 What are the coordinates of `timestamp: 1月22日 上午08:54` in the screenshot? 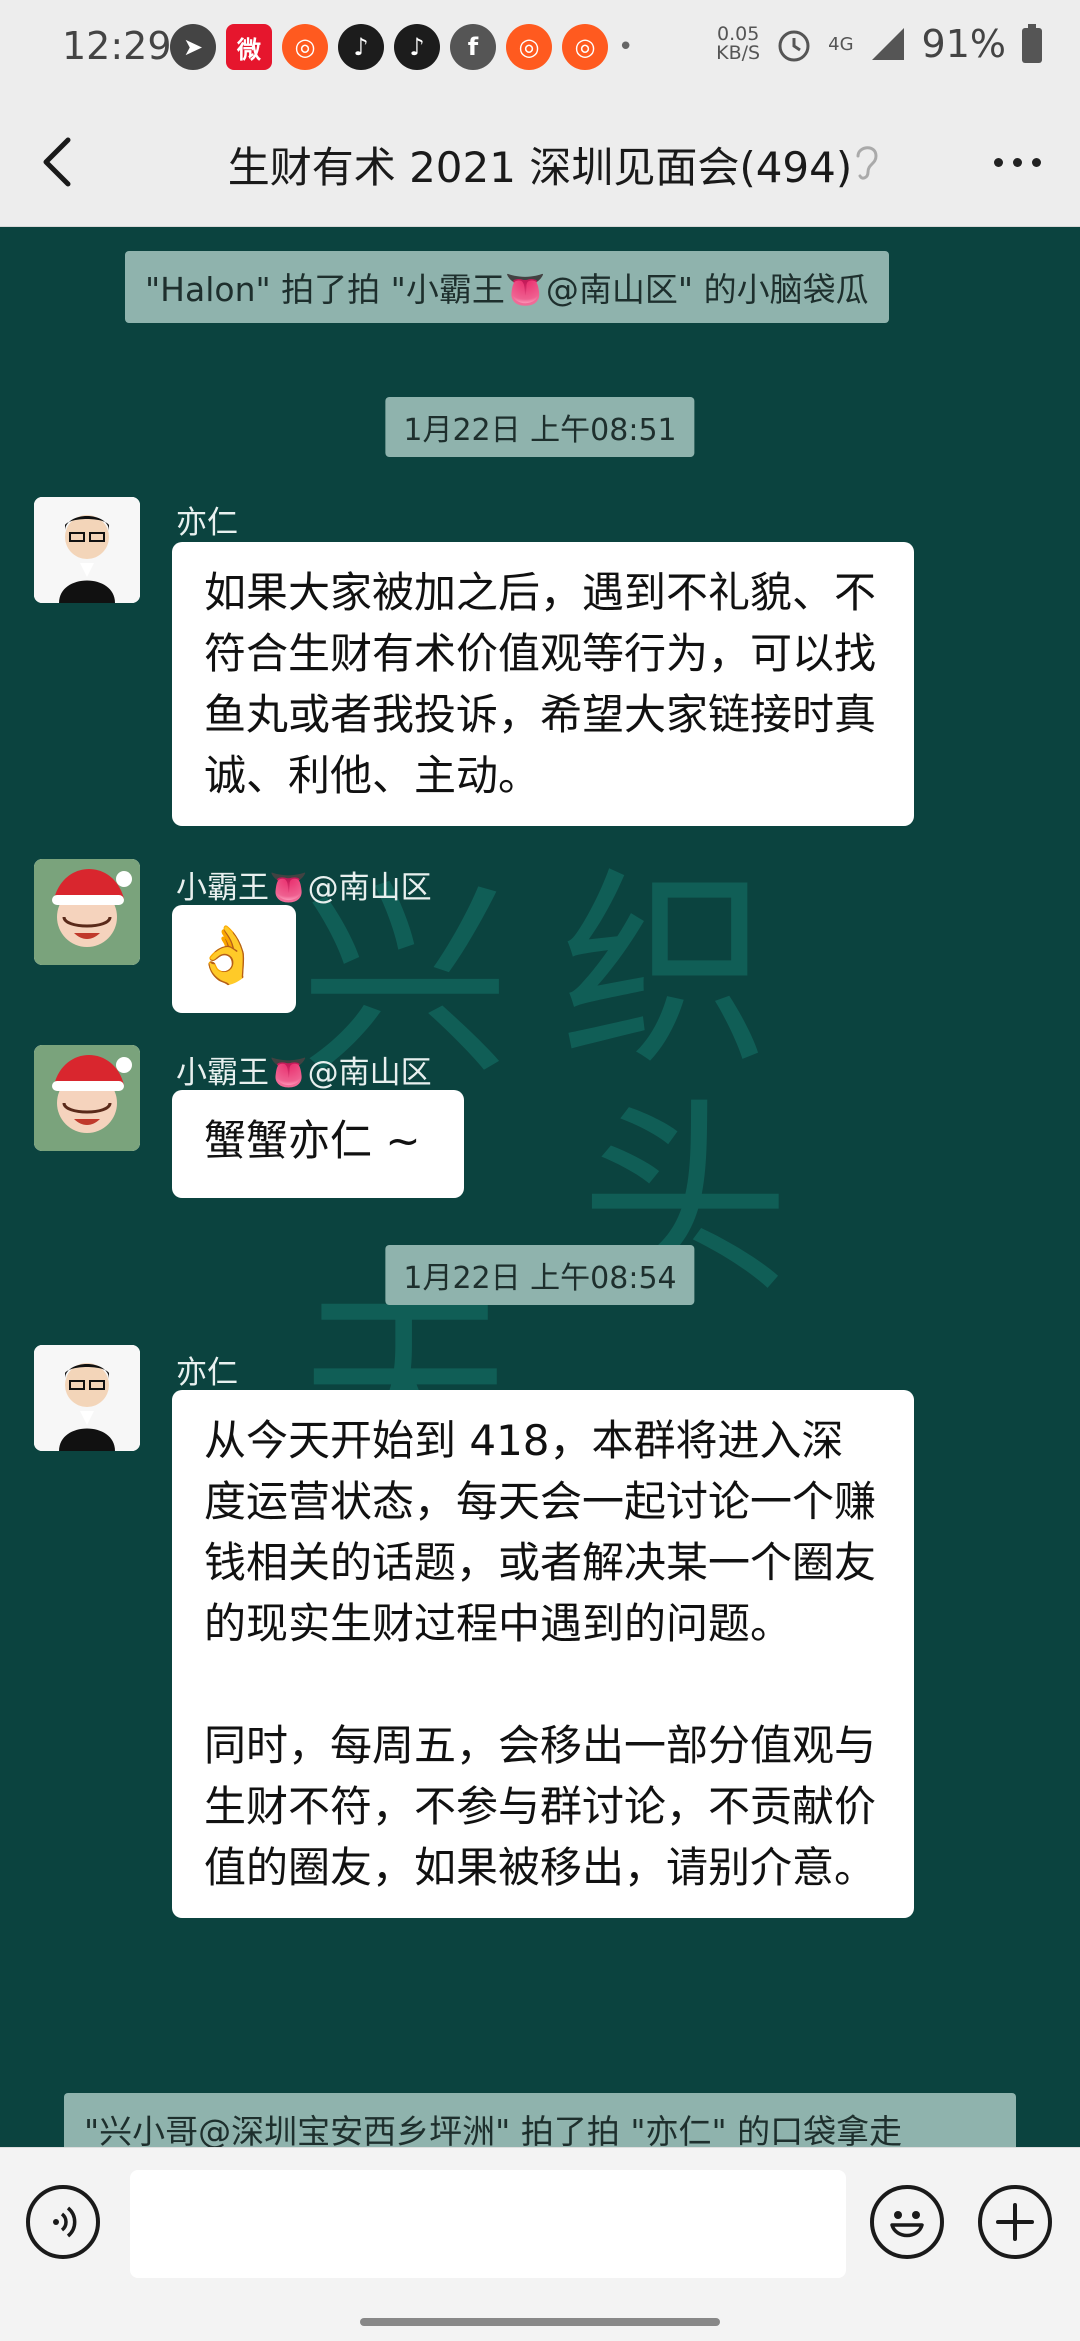 It's located at (540, 1275).